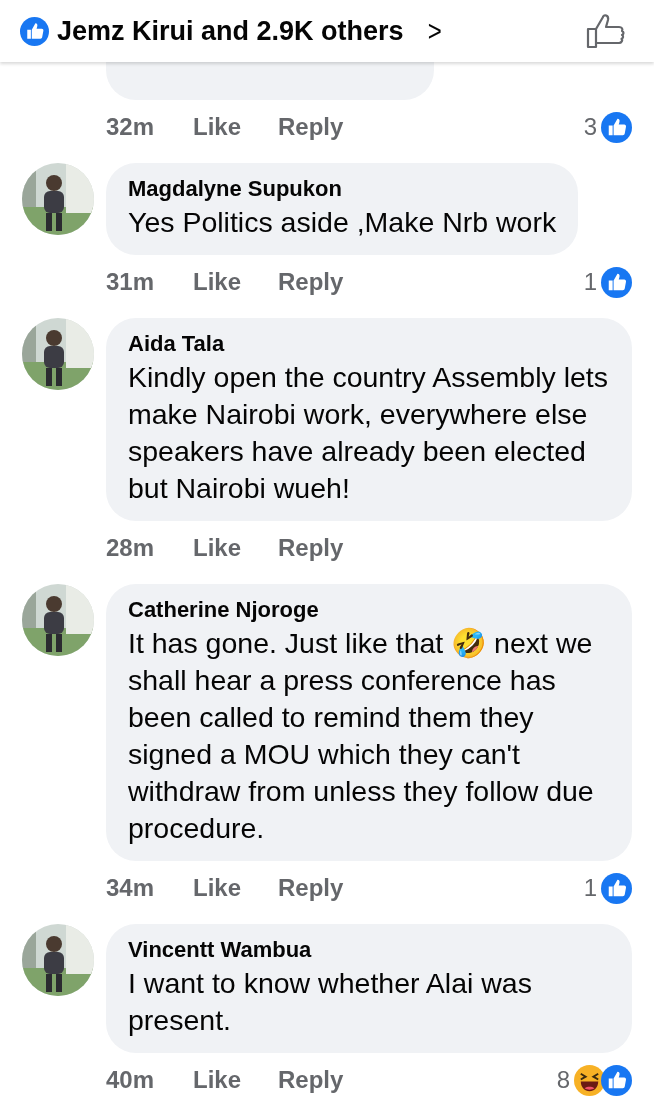  What do you see at coordinates (131, 127) in the screenshot?
I see `comment-time: 32m` at bounding box center [131, 127].